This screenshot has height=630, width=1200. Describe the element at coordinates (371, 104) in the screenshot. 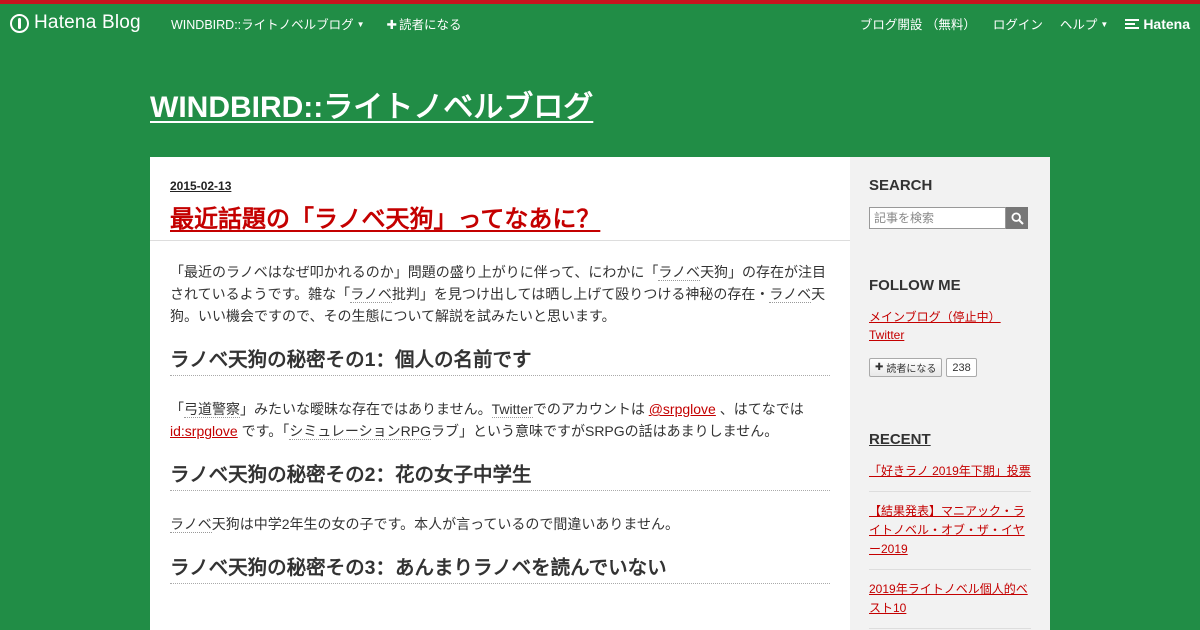

I see `blog-title-link: WINDBIRD::ライトノベルブログ` at that location.